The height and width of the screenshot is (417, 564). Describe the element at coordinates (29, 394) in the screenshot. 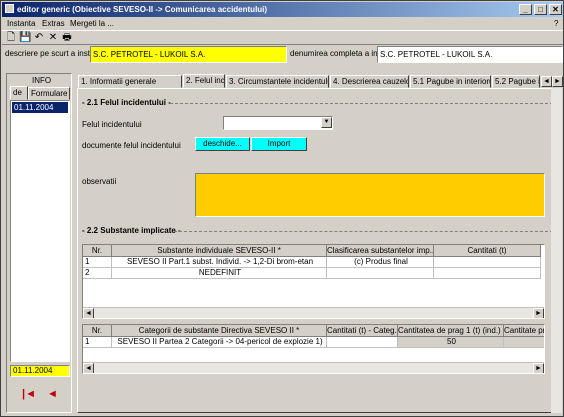

I see `first-record-icon: |◄` at that location.